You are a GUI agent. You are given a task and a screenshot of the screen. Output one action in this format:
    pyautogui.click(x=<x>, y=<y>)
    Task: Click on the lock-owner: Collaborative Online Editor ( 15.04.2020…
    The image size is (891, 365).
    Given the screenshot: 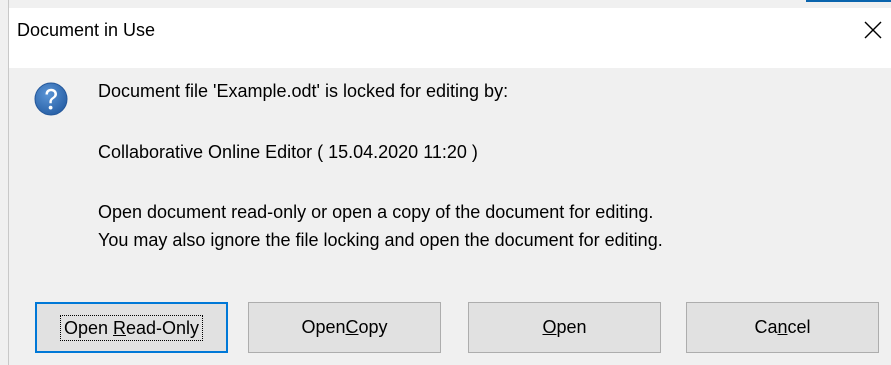 What is the action you would take?
    pyautogui.click(x=288, y=152)
    